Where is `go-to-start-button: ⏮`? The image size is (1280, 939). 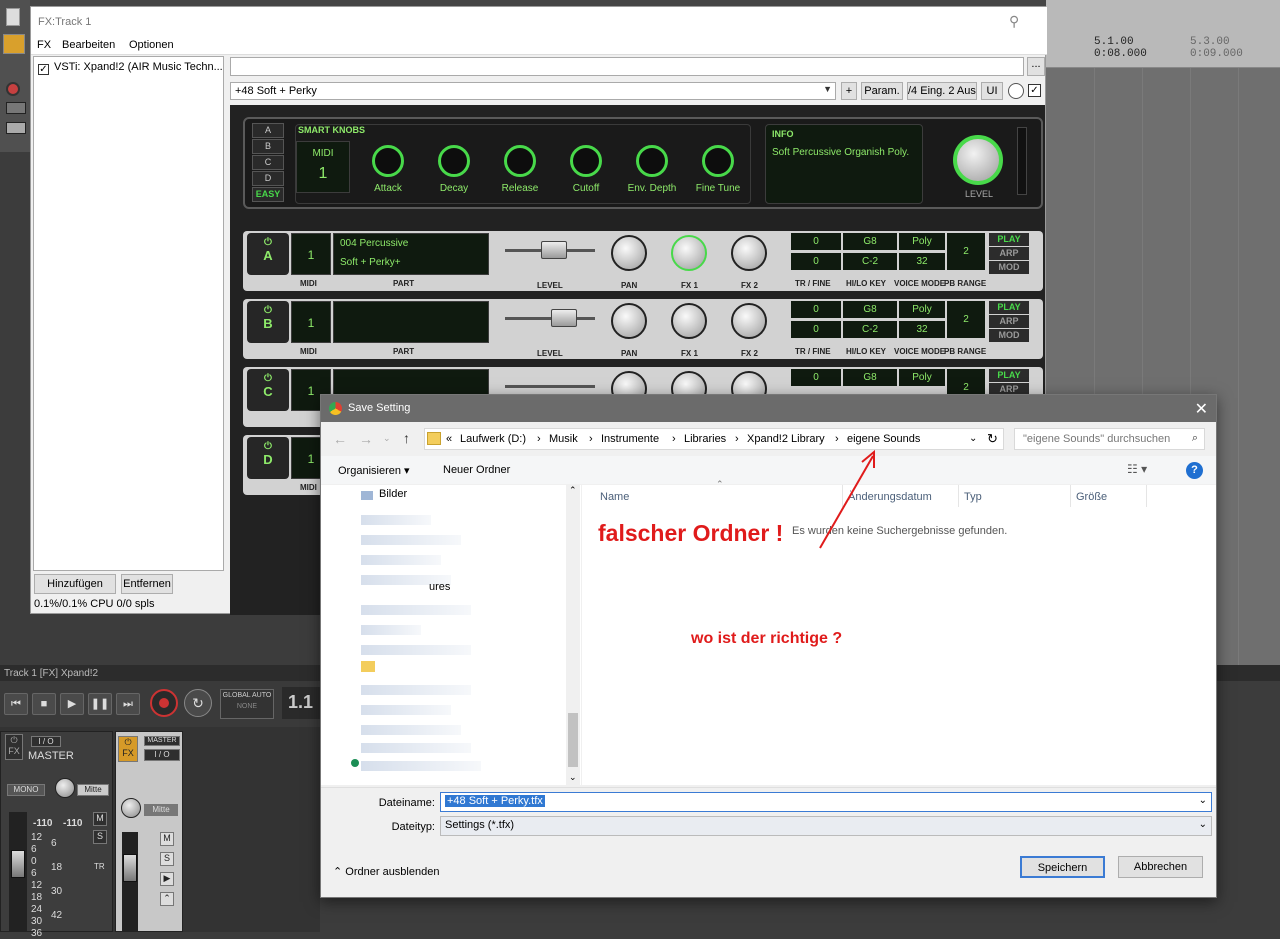 go-to-start-button: ⏮ is located at coordinates (16, 704).